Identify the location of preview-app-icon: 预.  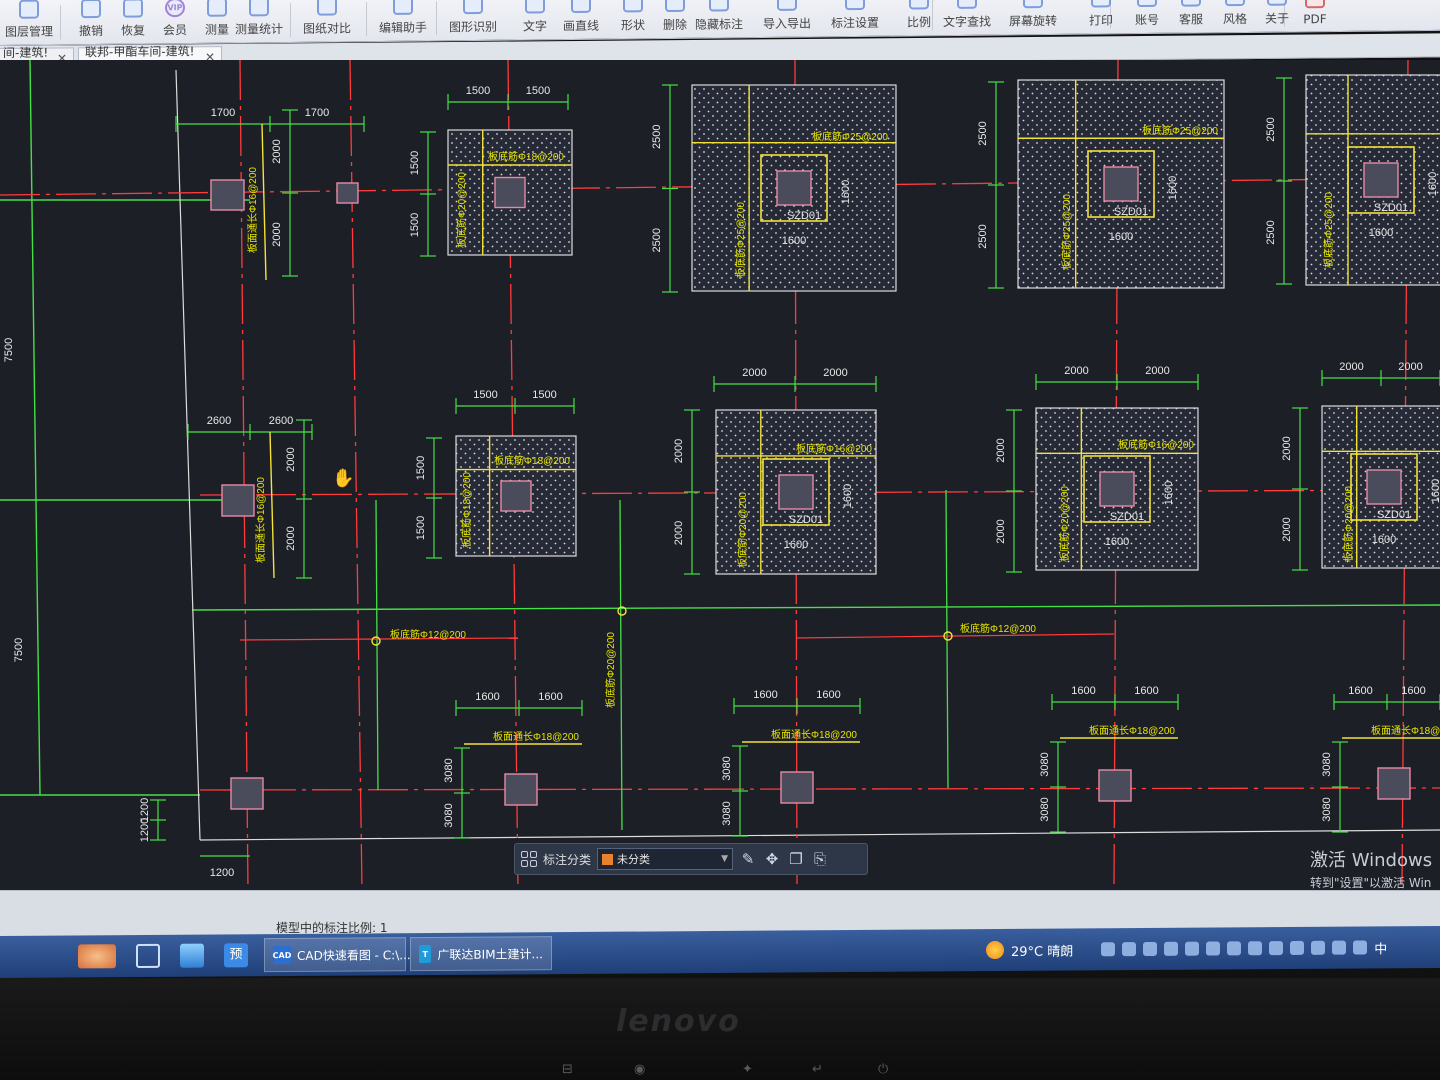
(236, 955).